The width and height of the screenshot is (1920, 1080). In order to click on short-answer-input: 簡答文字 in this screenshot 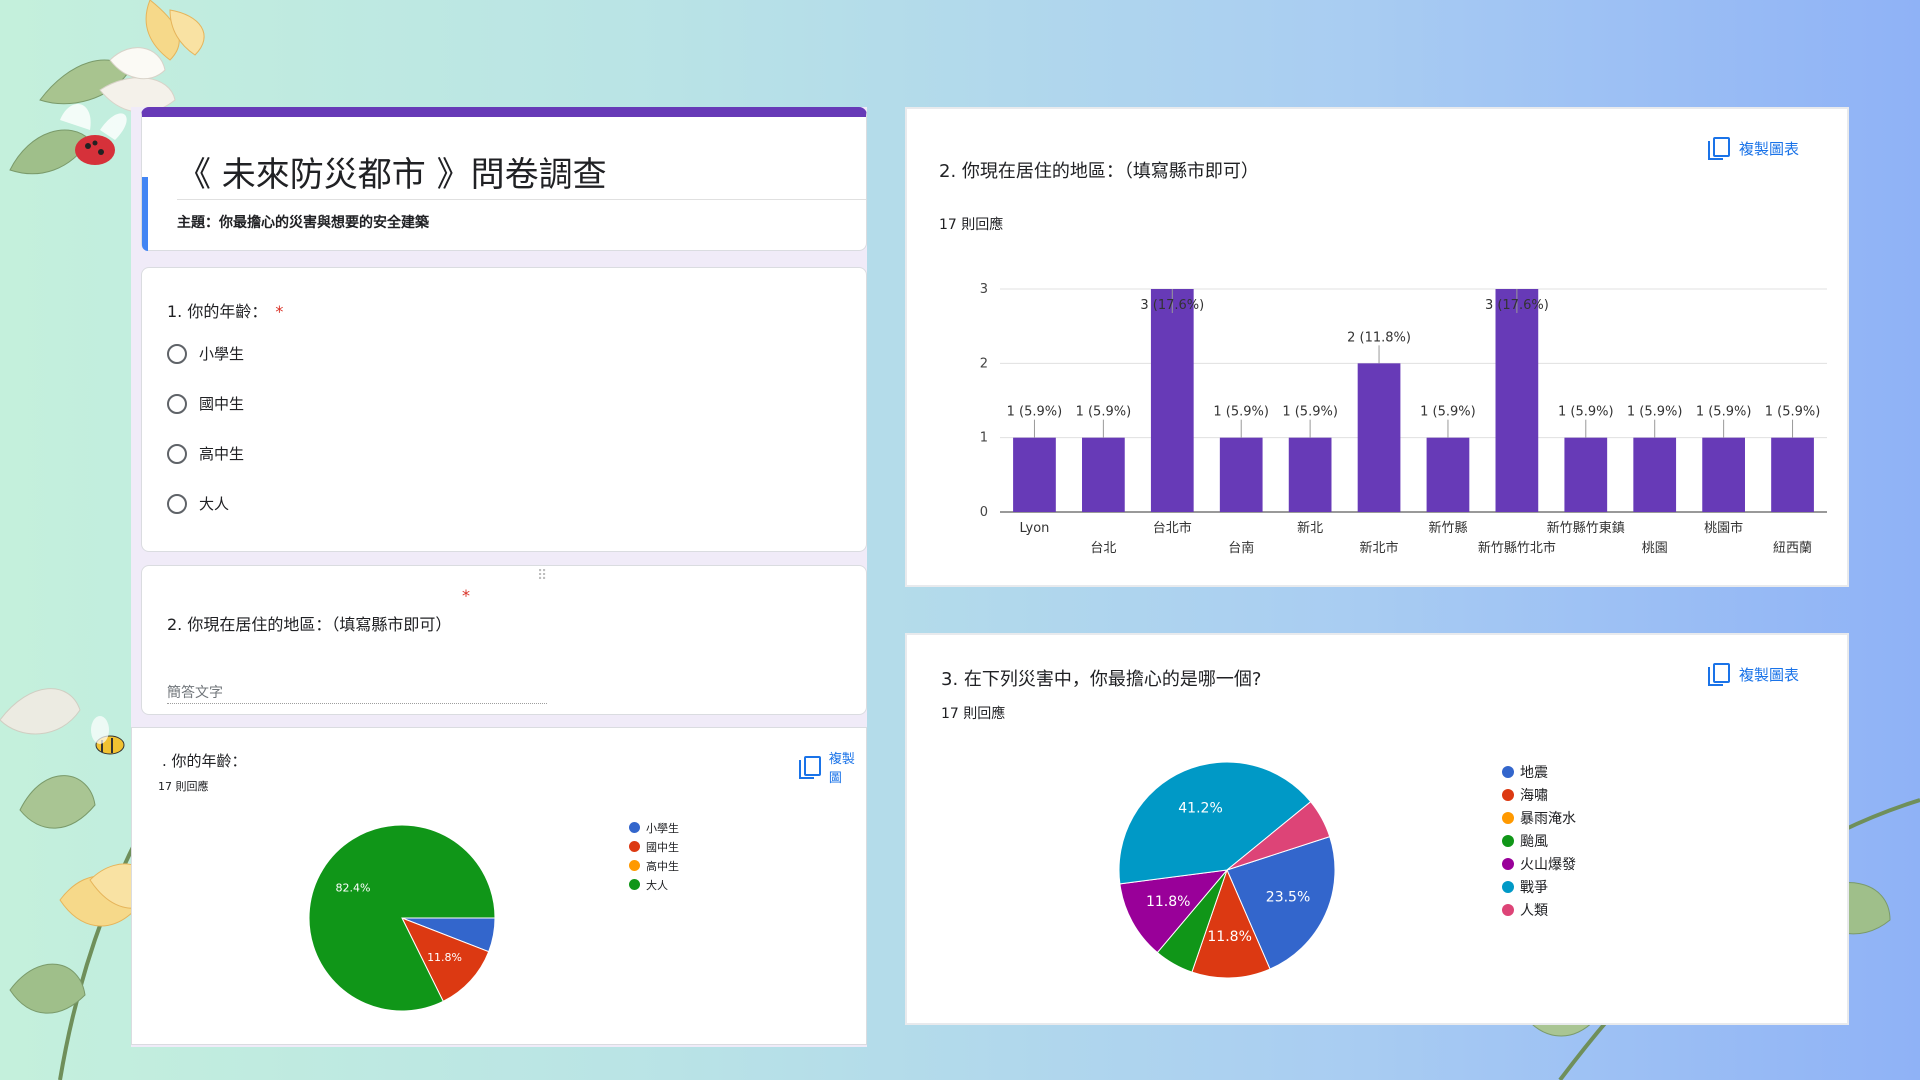, I will do `click(357, 690)`.